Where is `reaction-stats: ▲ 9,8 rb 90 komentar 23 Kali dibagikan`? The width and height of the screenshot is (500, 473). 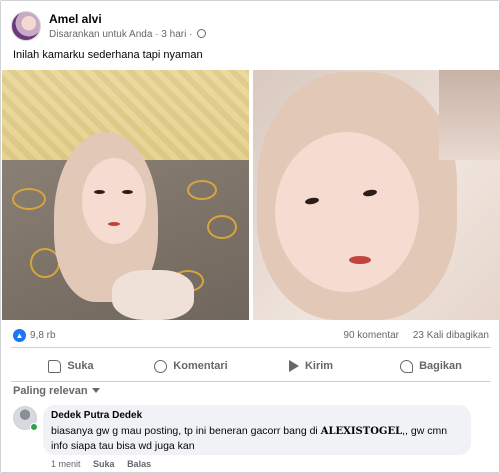 reaction-stats: ▲ 9,8 rb 90 komentar 23 Kali dibagikan is located at coordinates (251, 336).